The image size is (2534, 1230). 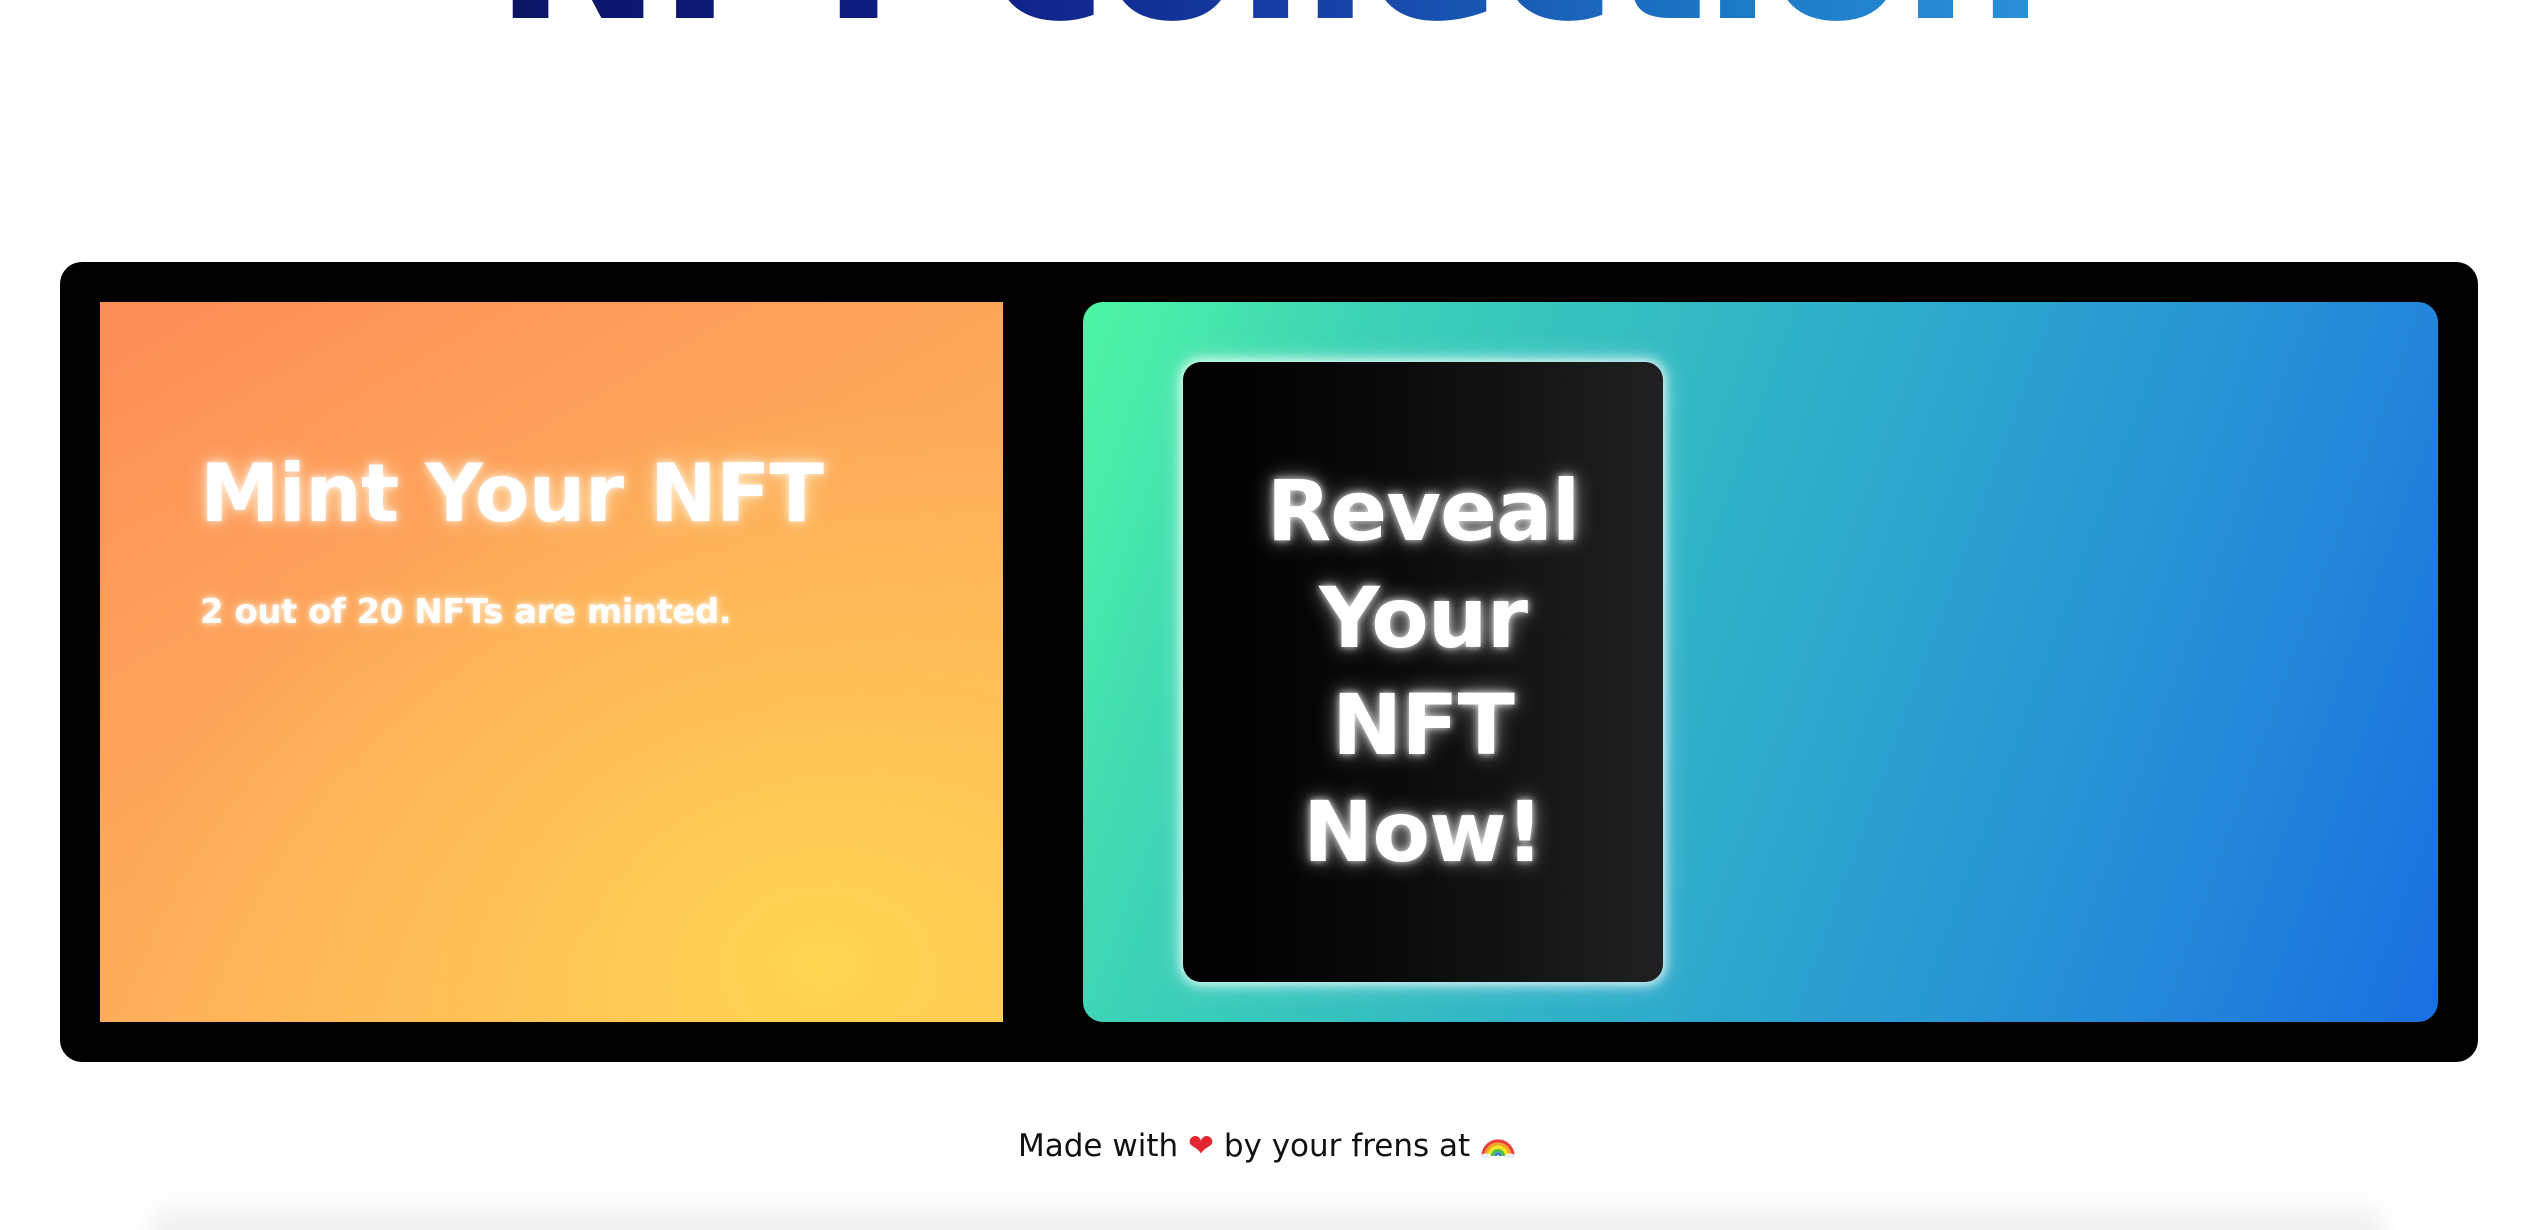 I want to click on footer: Made with ❤ by your frens at, so click(x=1267, y=1146).